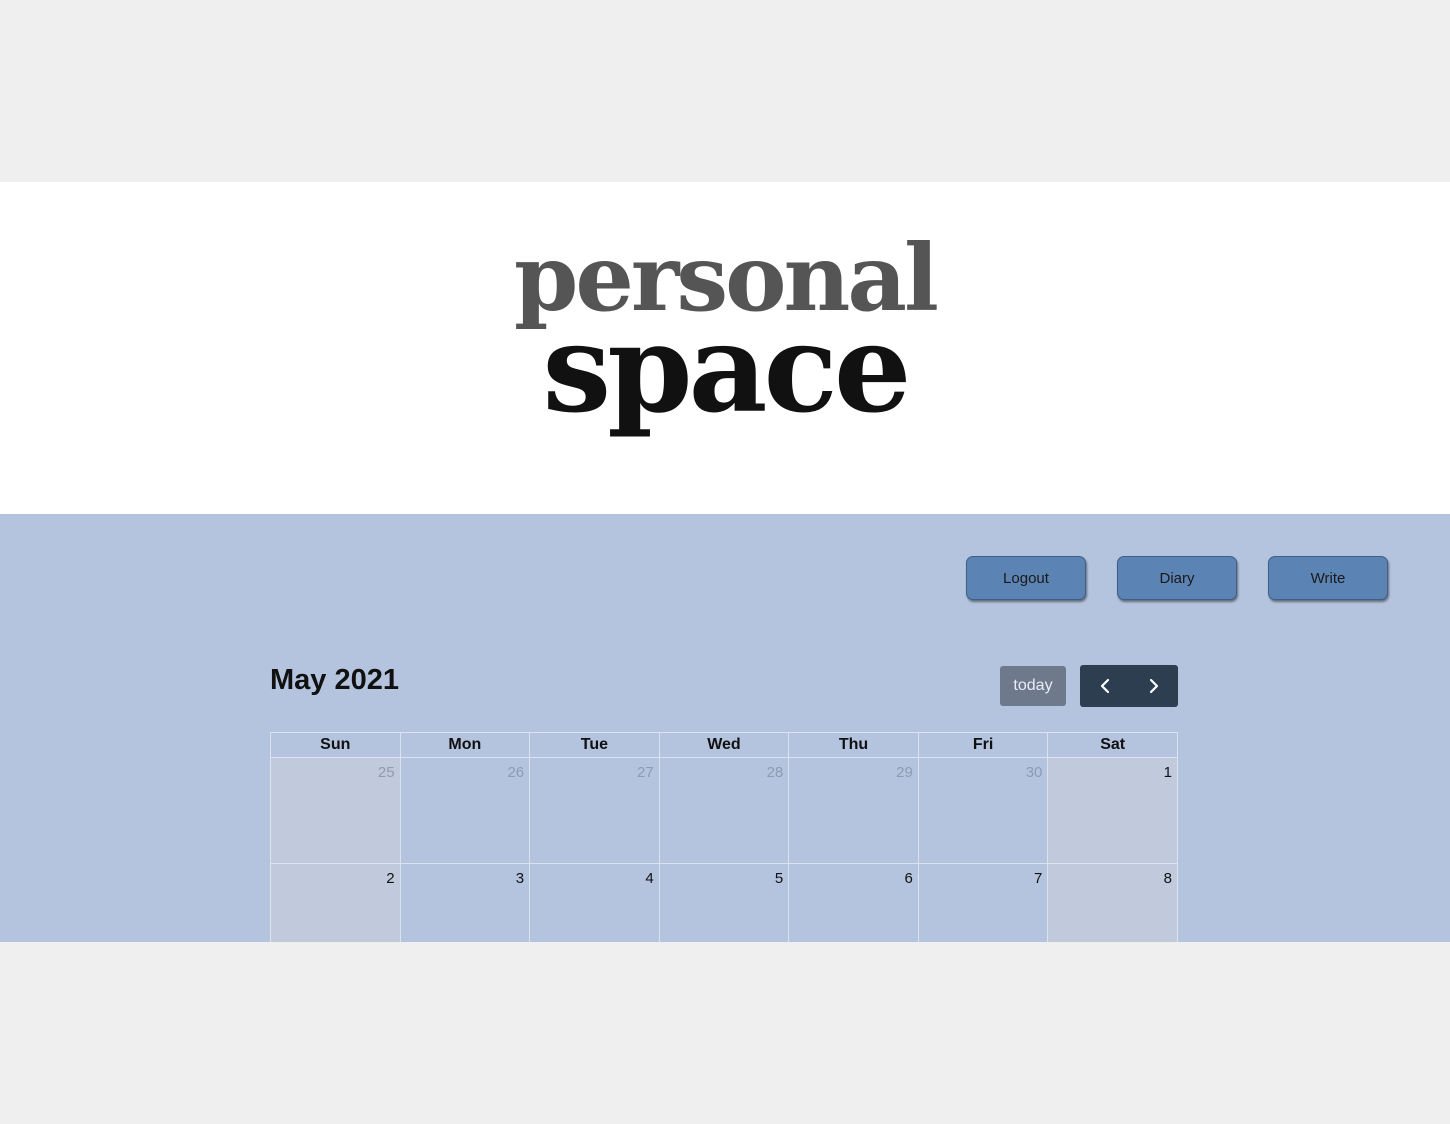 This screenshot has width=1450, height=1124. Describe the element at coordinates (983, 745) in the screenshot. I see `weekday-header: Fri` at that location.